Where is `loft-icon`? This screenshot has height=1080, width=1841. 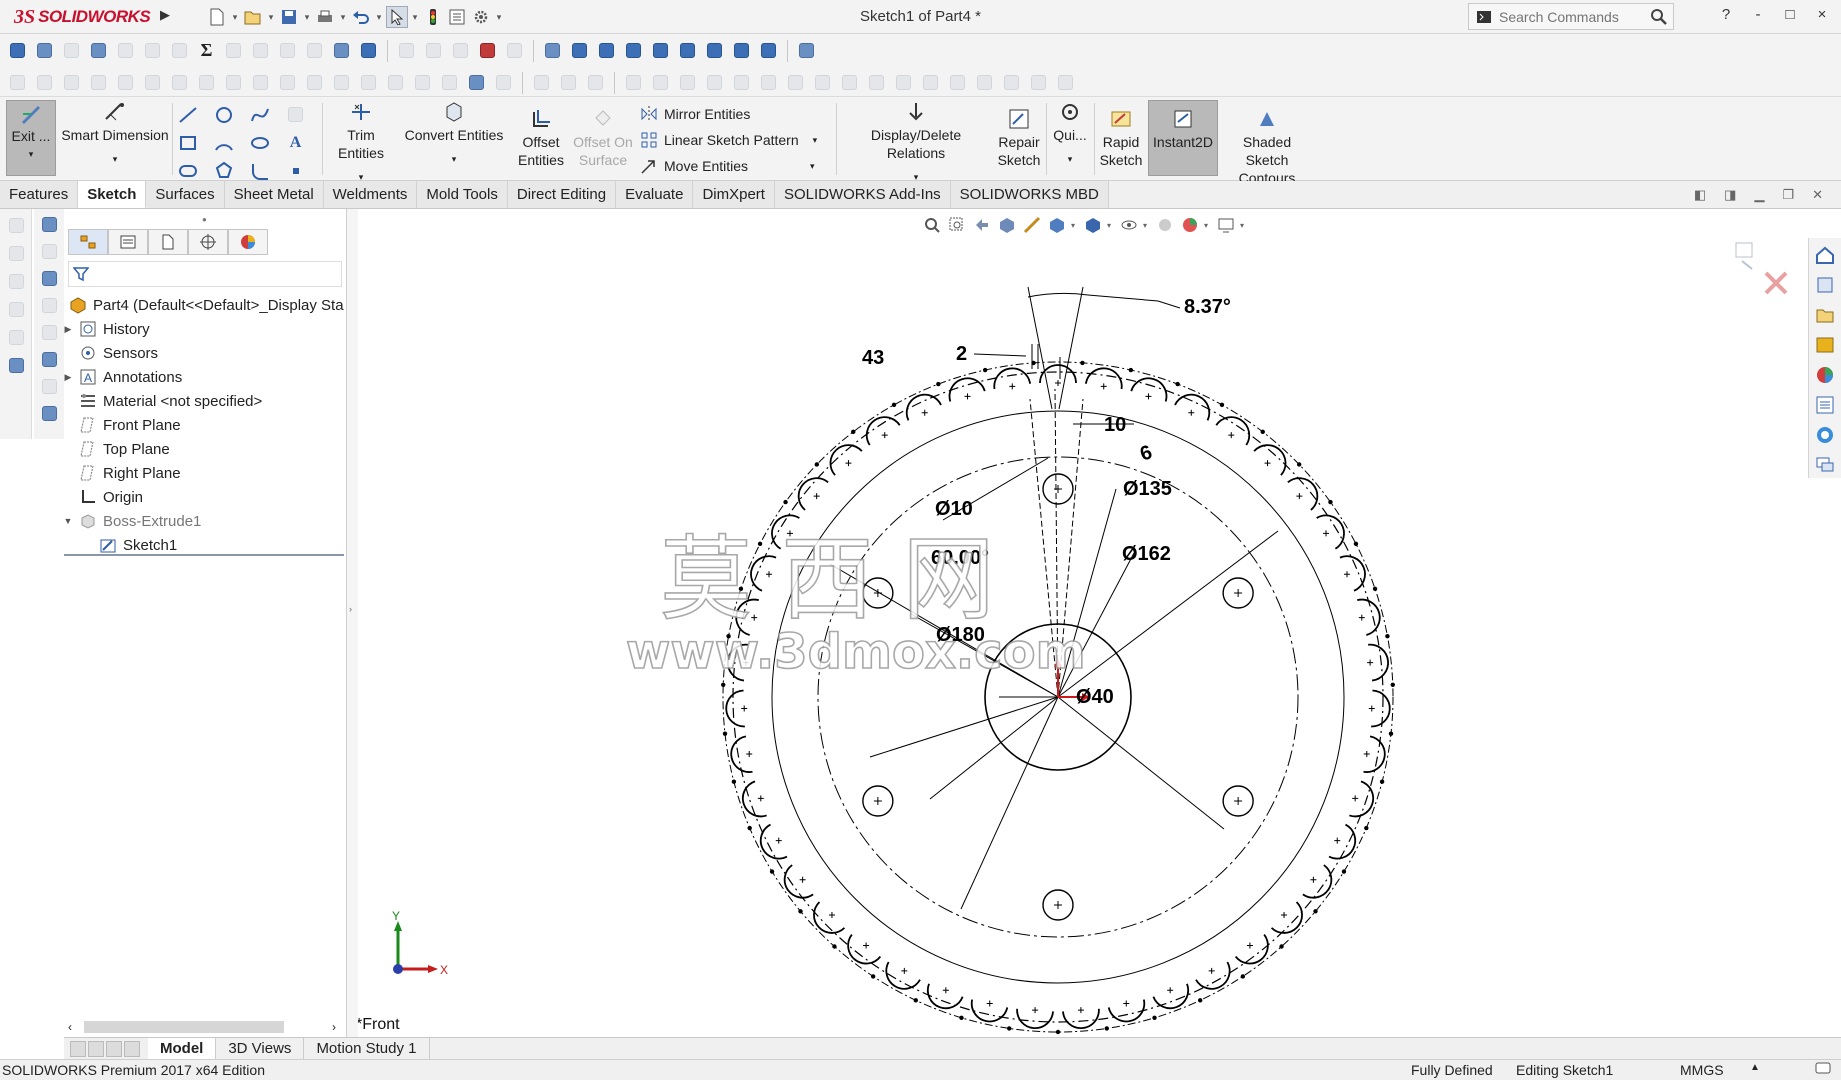
loft-icon is located at coordinates (98, 82).